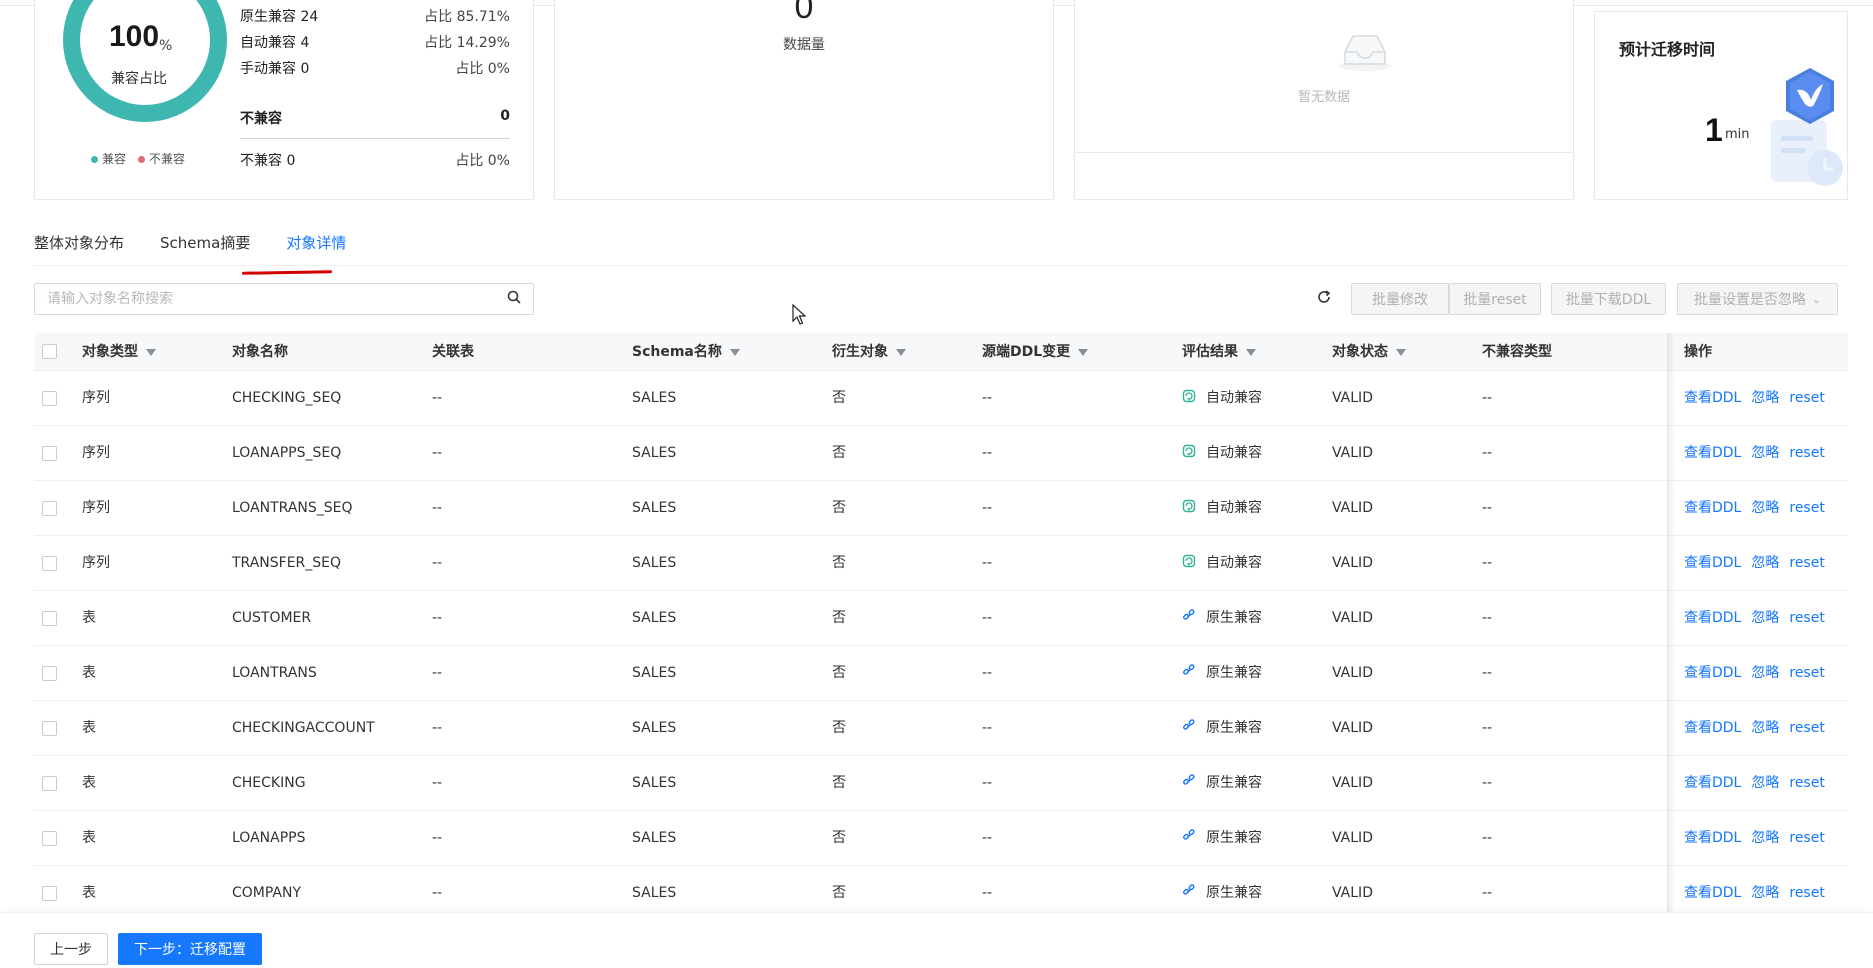  What do you see at coordinates (71, 949) in the screenshot?
I see `prev-step-button: 上一步` at bounding box center [71, 949].